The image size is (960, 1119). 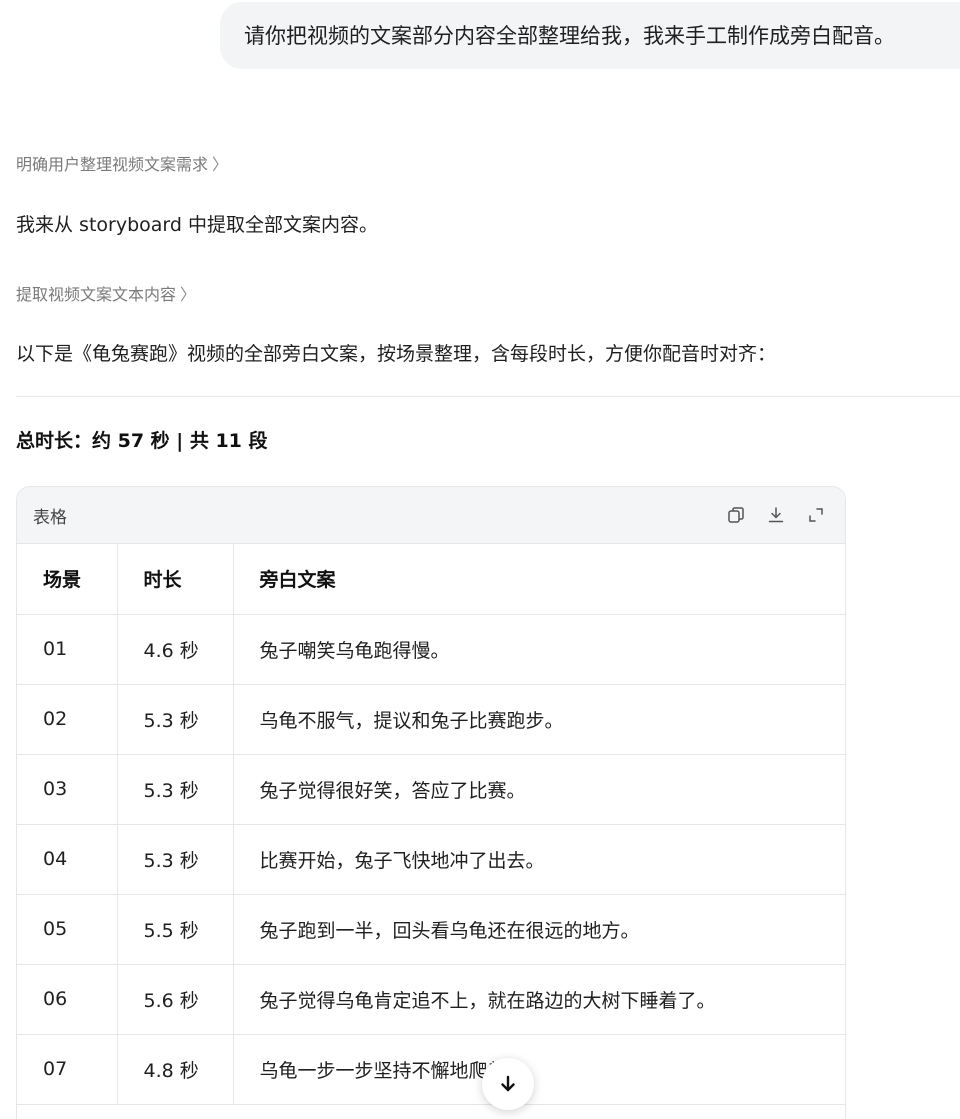 What do you see at coordinates (67, 1069) in the screenshot?
I see `scene-cell: 07` at bounding box center [67, 1069].